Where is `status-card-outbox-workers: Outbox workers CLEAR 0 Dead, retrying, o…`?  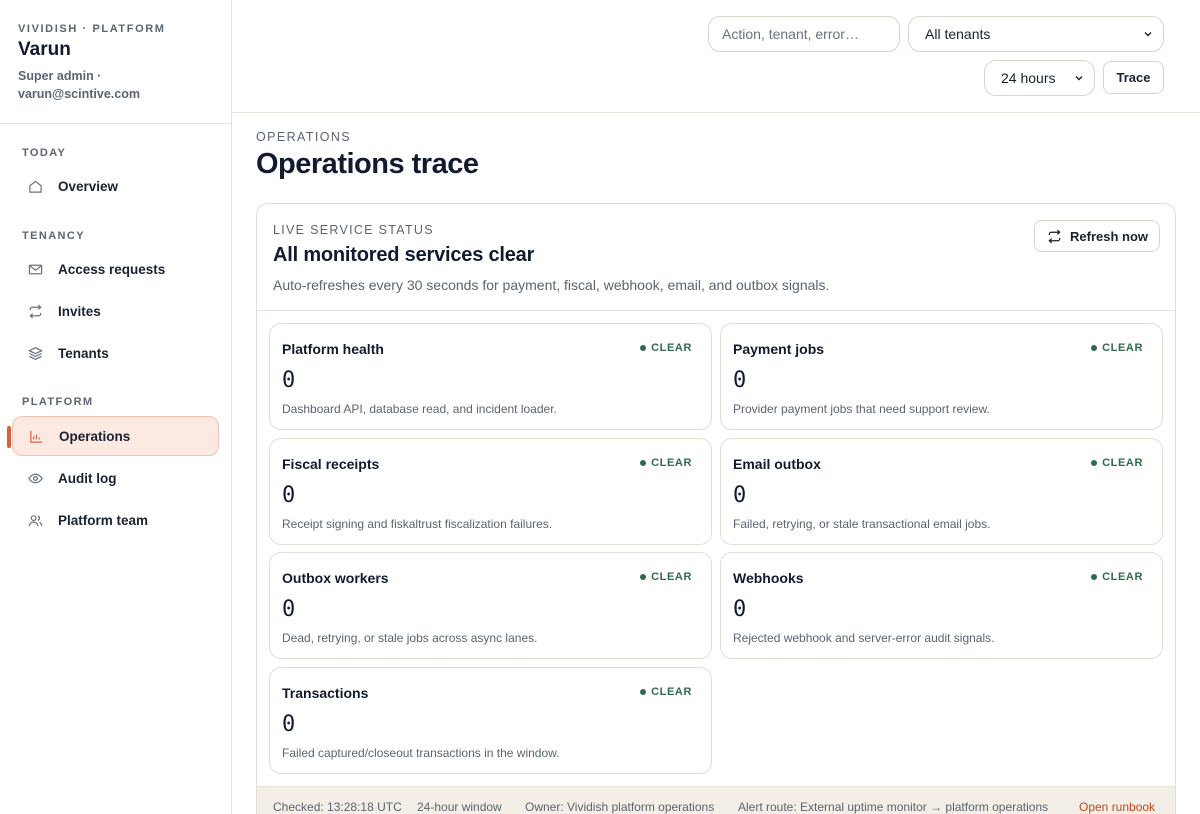 status-card-outbox-workers: Outbox workers CLEAR 0 Dead, retrying, o… is located at coordinates (490, 605).